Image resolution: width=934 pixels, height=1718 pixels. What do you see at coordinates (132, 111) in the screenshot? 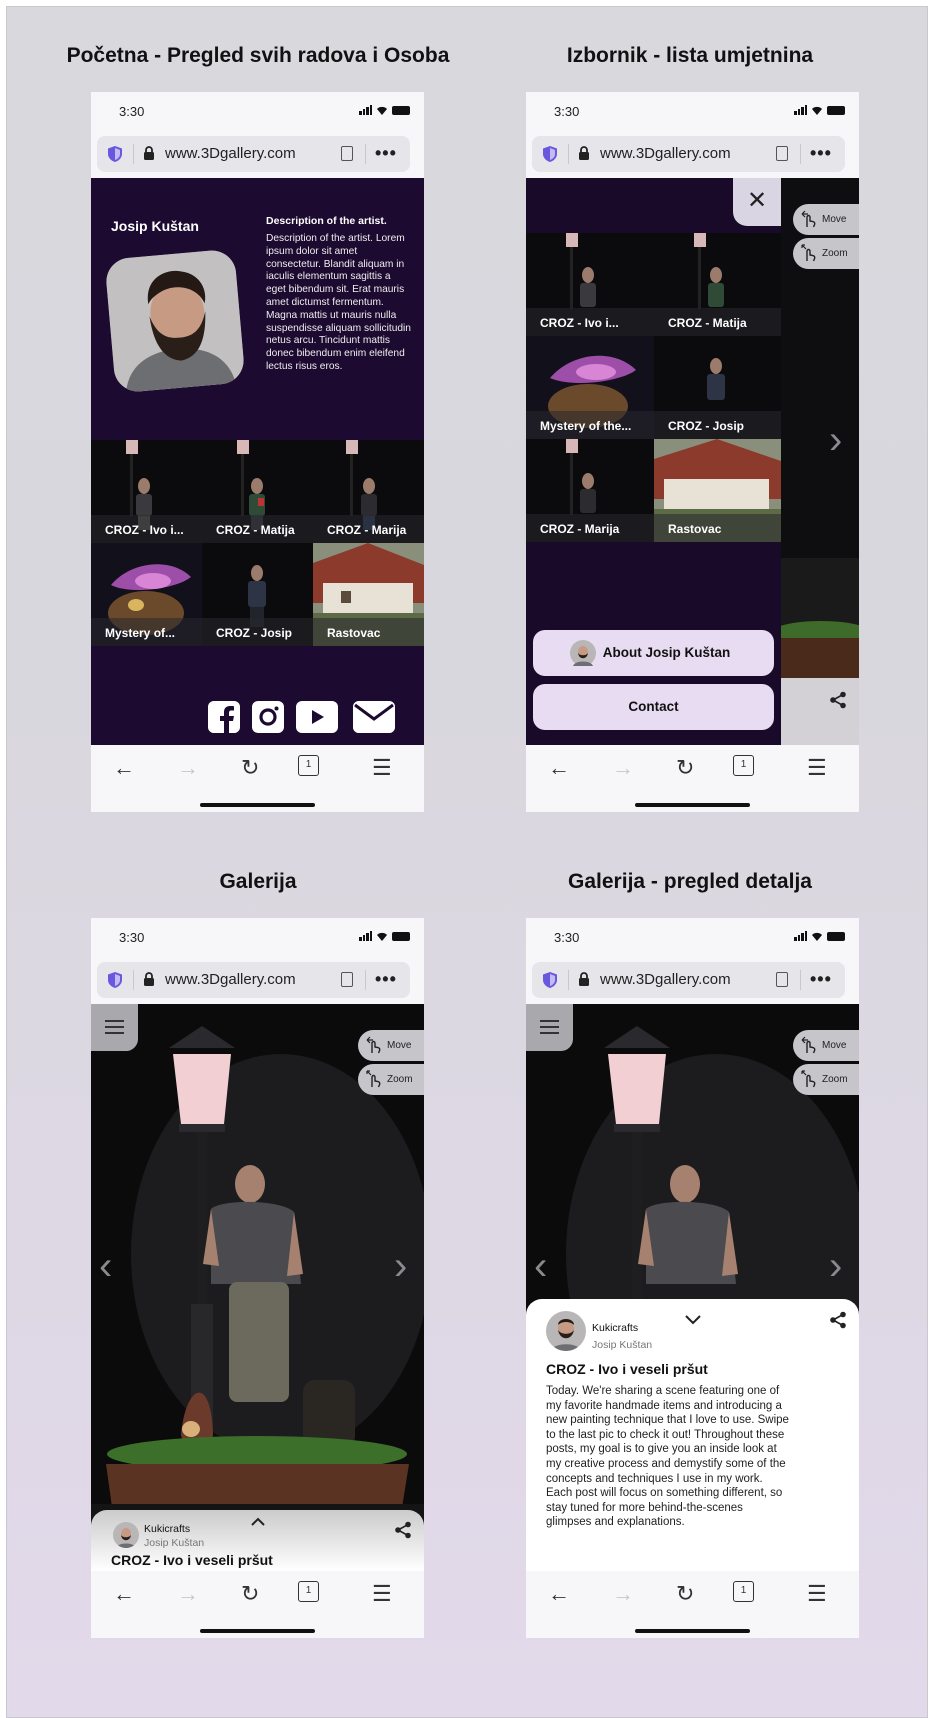
I see `status-time: 3:30` at bounding box center [132, 111].